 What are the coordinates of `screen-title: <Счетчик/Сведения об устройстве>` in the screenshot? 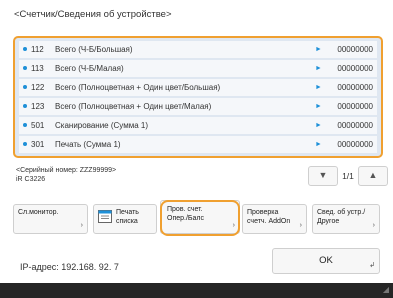 It's located at (93, 14).